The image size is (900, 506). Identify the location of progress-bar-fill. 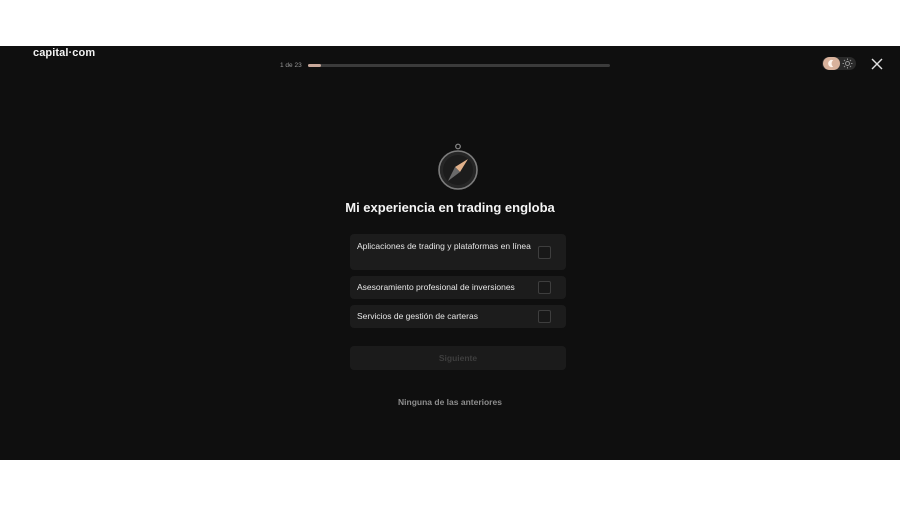
(314, 65).